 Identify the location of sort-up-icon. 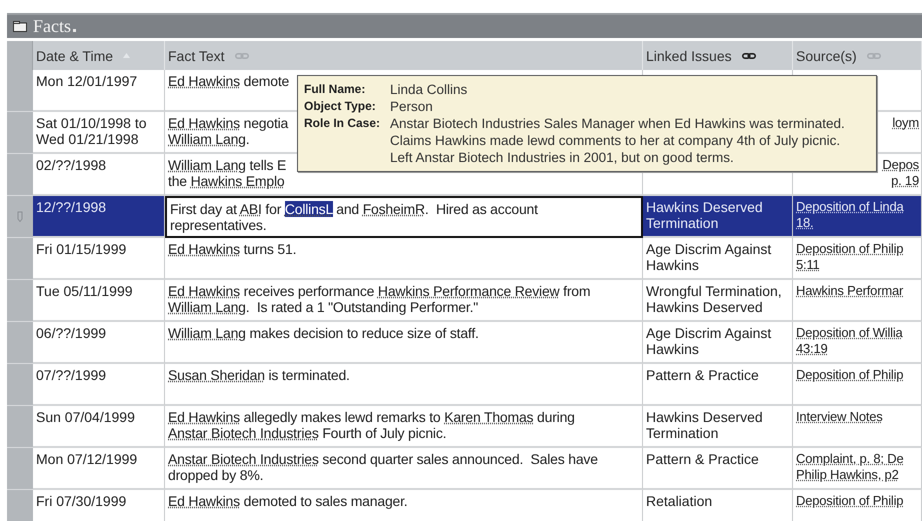
(126, 55).